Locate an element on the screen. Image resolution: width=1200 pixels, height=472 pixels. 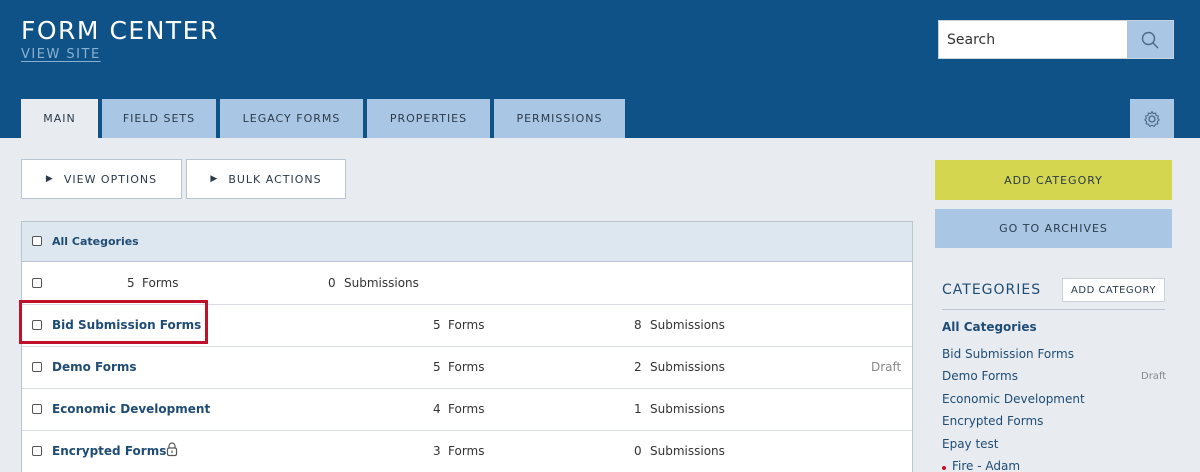
divider is located at coordinates (1053, 309).